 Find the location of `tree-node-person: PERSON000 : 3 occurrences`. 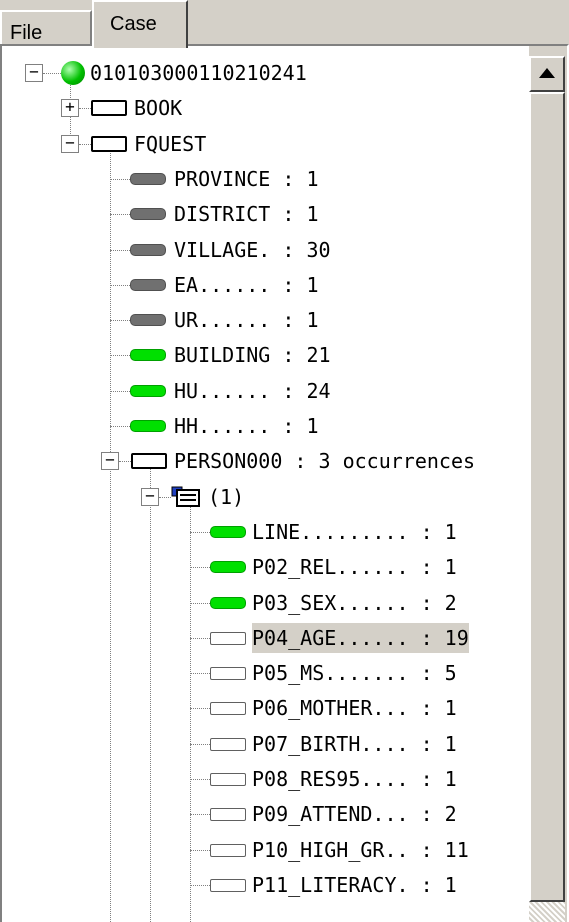

tree-node-person: PERSON000 : 3 occurrences is located at coordinates (324, 461).